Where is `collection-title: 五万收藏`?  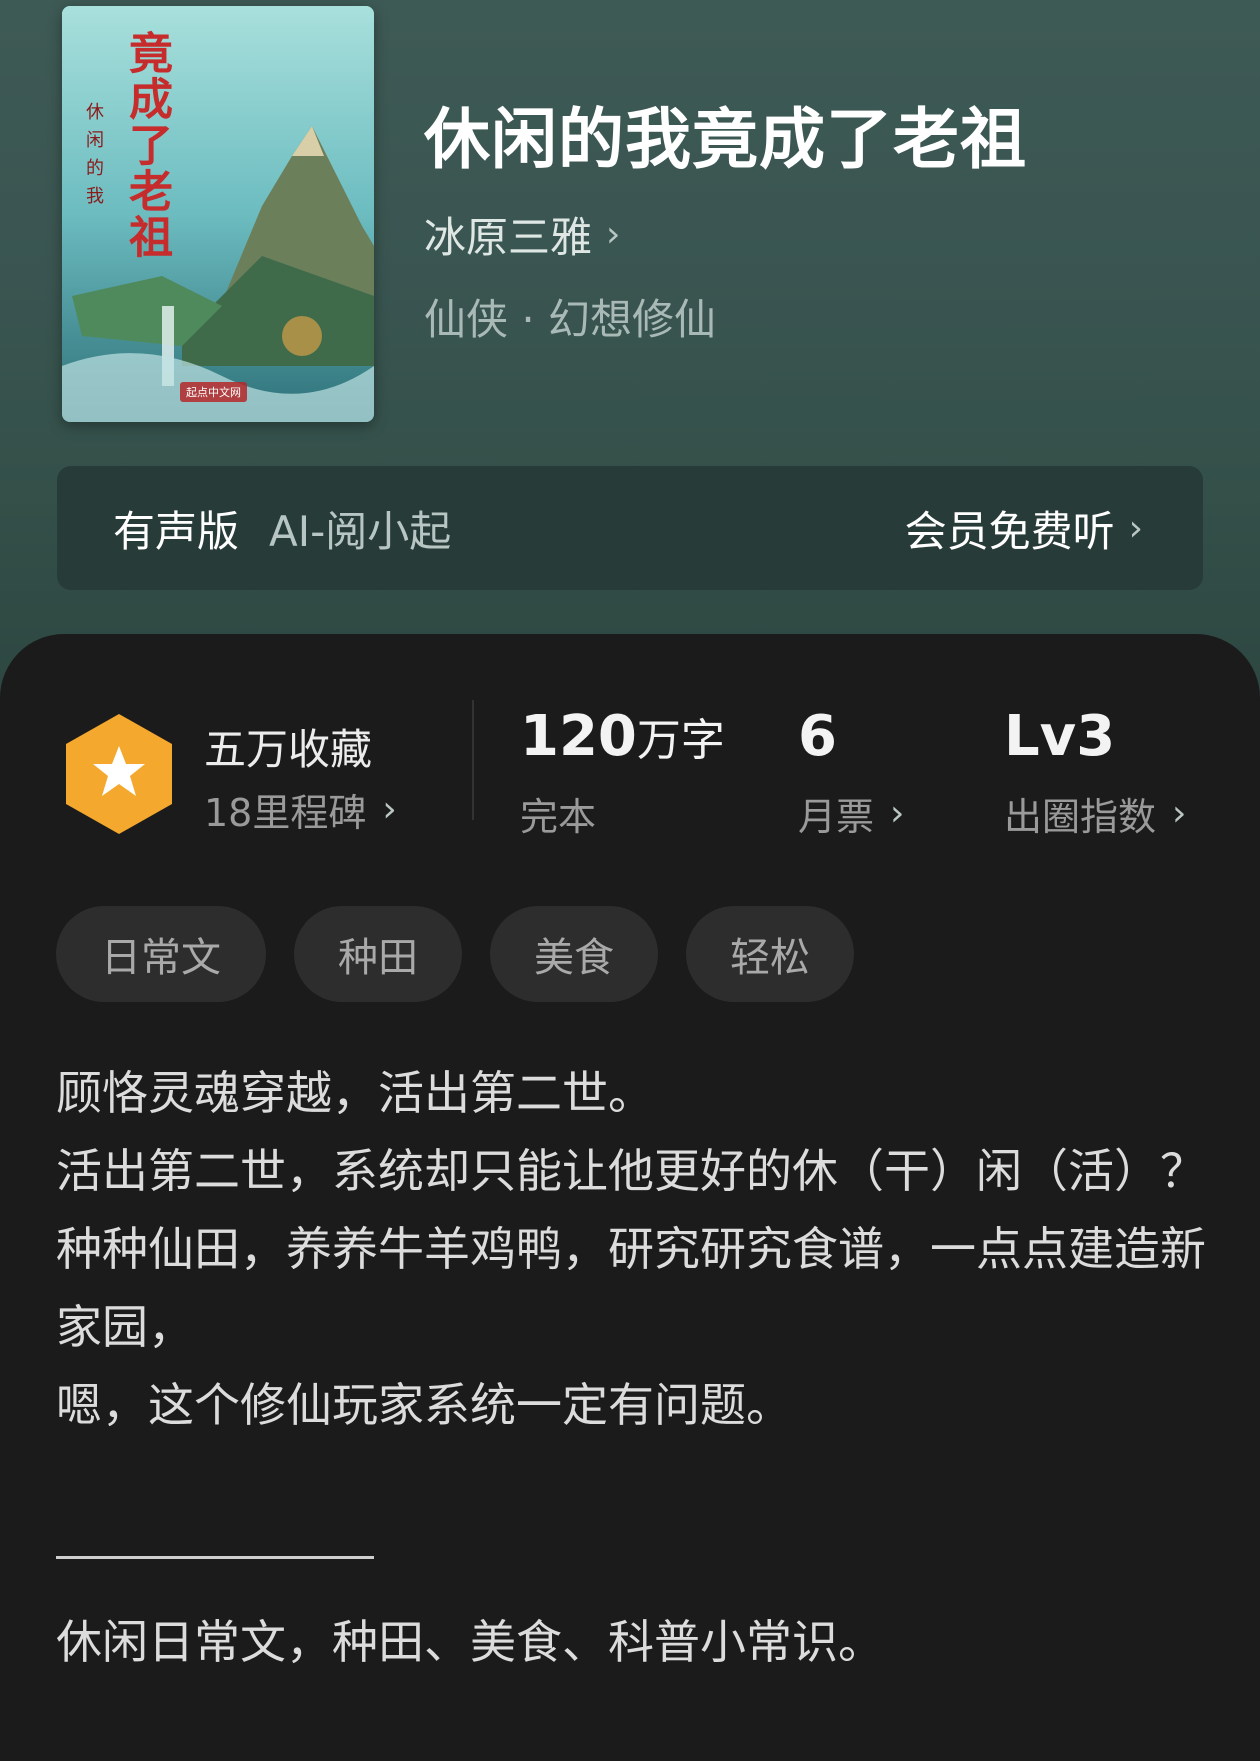 collection-title: 五万收藏 is located at coordinates (288, 749).